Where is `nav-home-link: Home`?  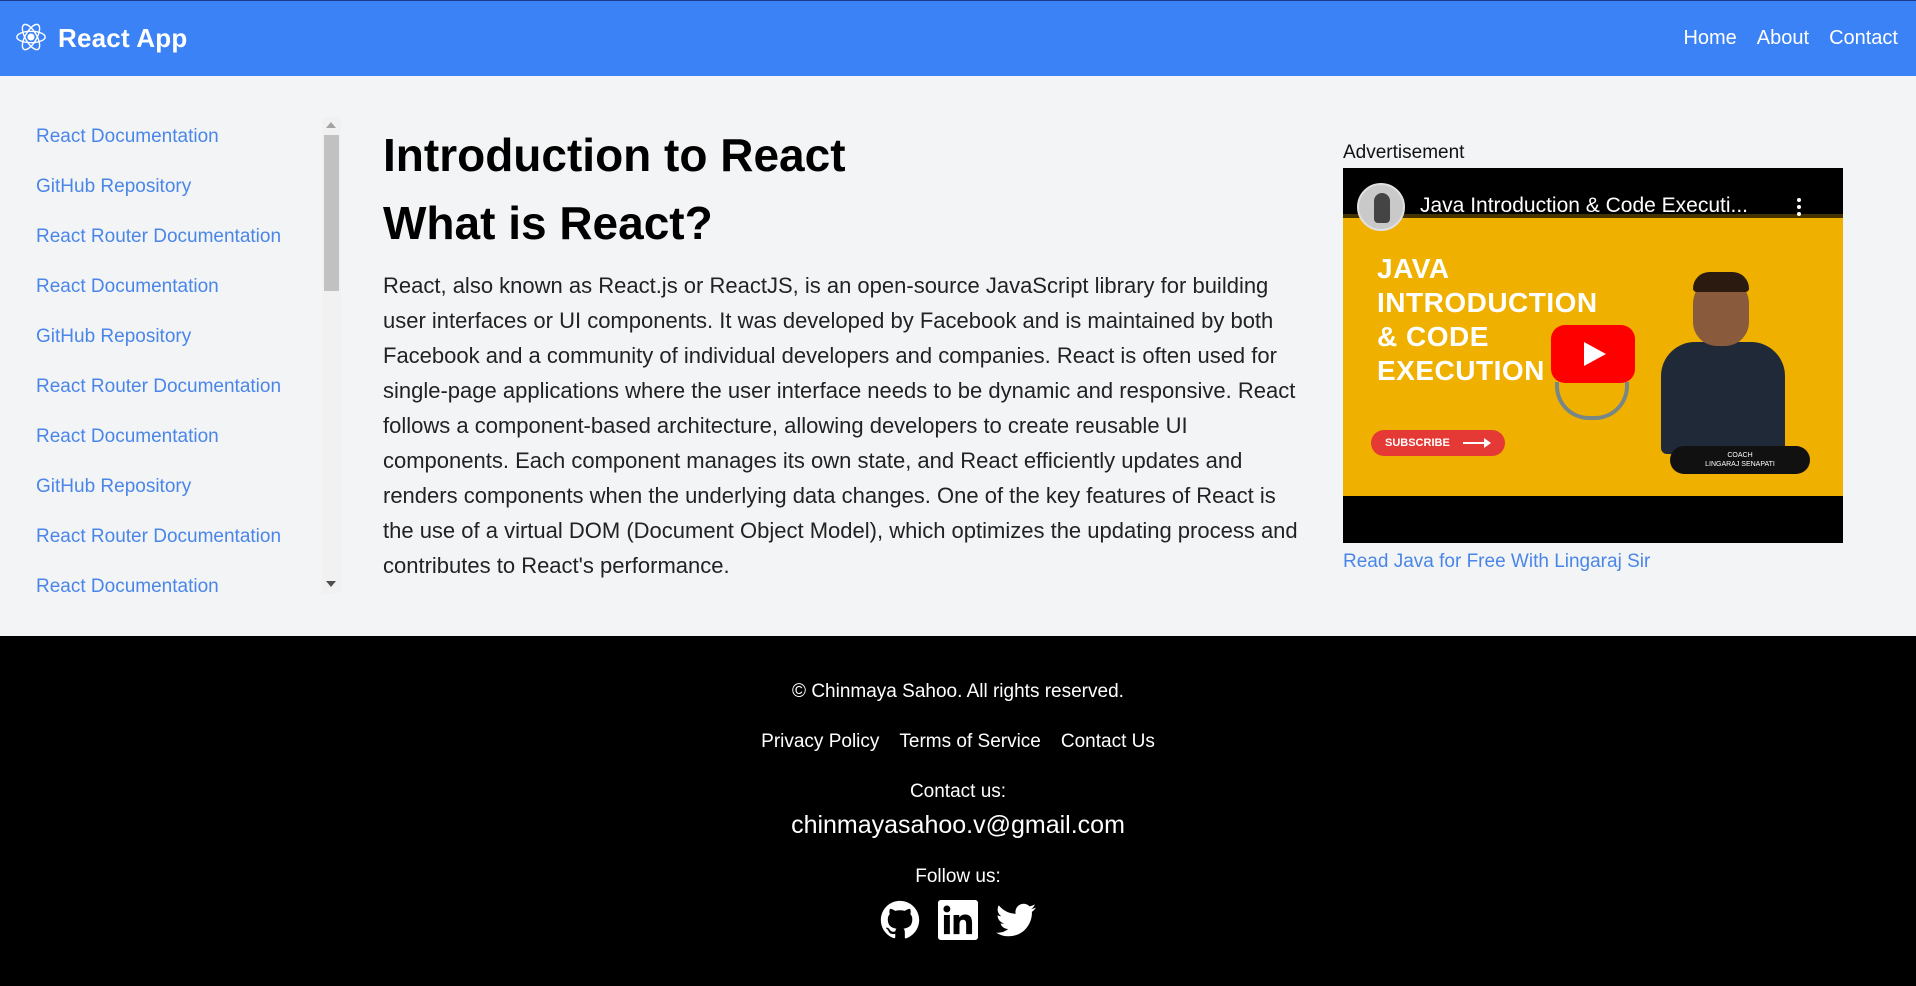
nav-home-link: Home is located at coordinates (1709, 38).